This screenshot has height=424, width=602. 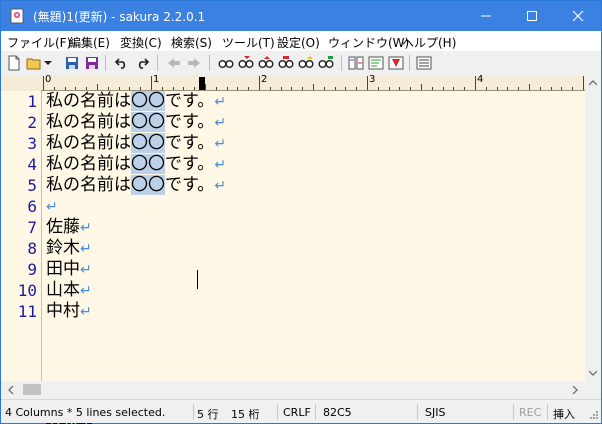 I want to click on text-line: ↵, so click(x=52, y=206).